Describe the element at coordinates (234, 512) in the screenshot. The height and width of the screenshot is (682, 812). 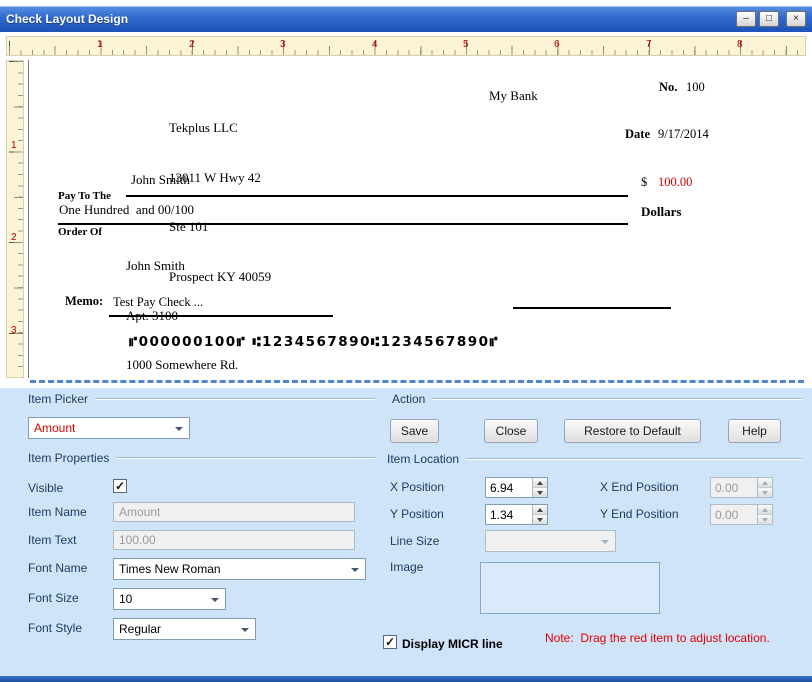
I see `item-name-field: Amount` at that location.